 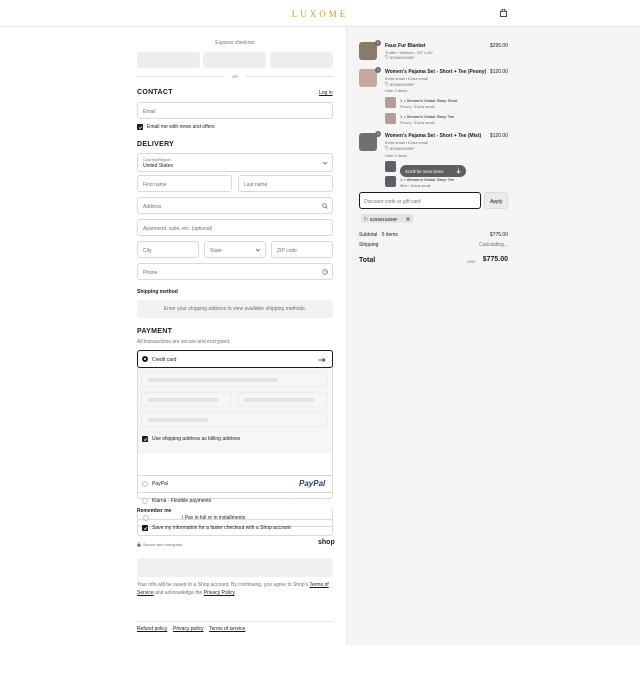 What do you see at coordinates (139, 544) in the screenshot?
I see `lock-icon` at bounding box center [139, 544].